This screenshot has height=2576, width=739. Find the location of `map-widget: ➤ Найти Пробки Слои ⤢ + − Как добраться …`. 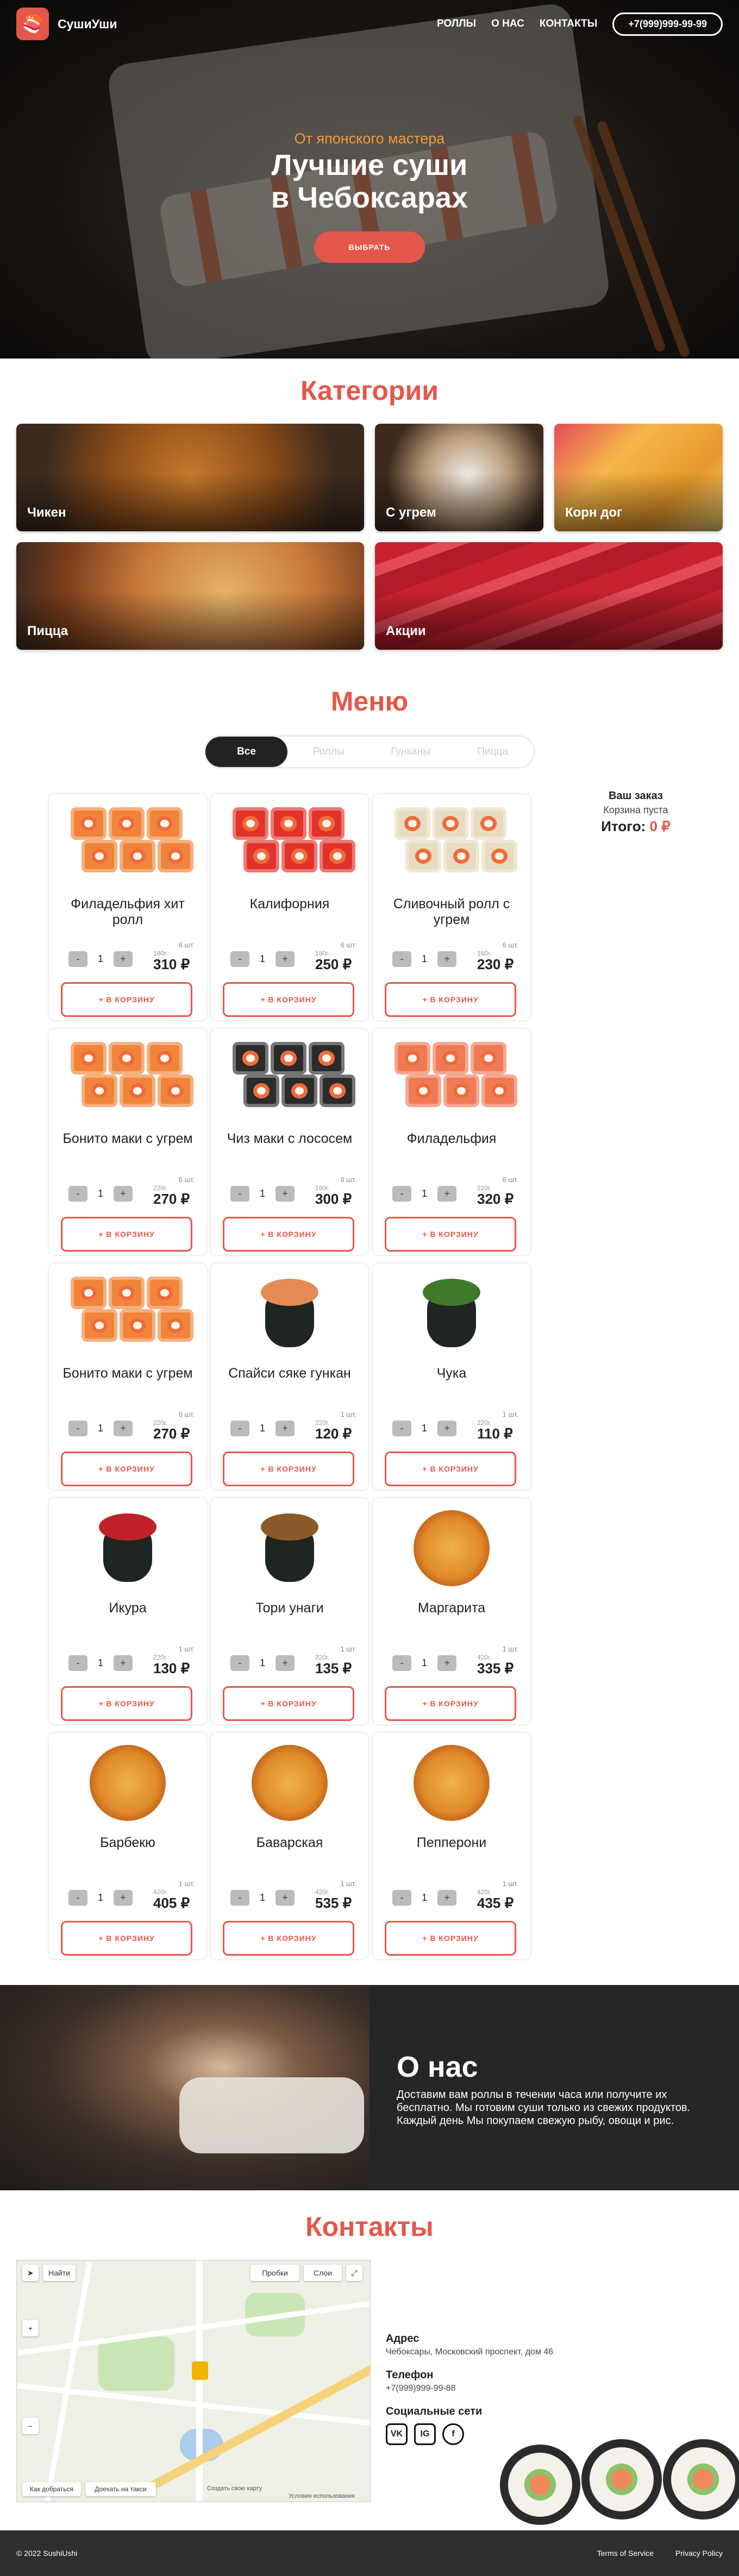

map-widget: ➤ Найти Пробки Слои ⤢ + − Как добраться … is located at coordinates (193, 2381).